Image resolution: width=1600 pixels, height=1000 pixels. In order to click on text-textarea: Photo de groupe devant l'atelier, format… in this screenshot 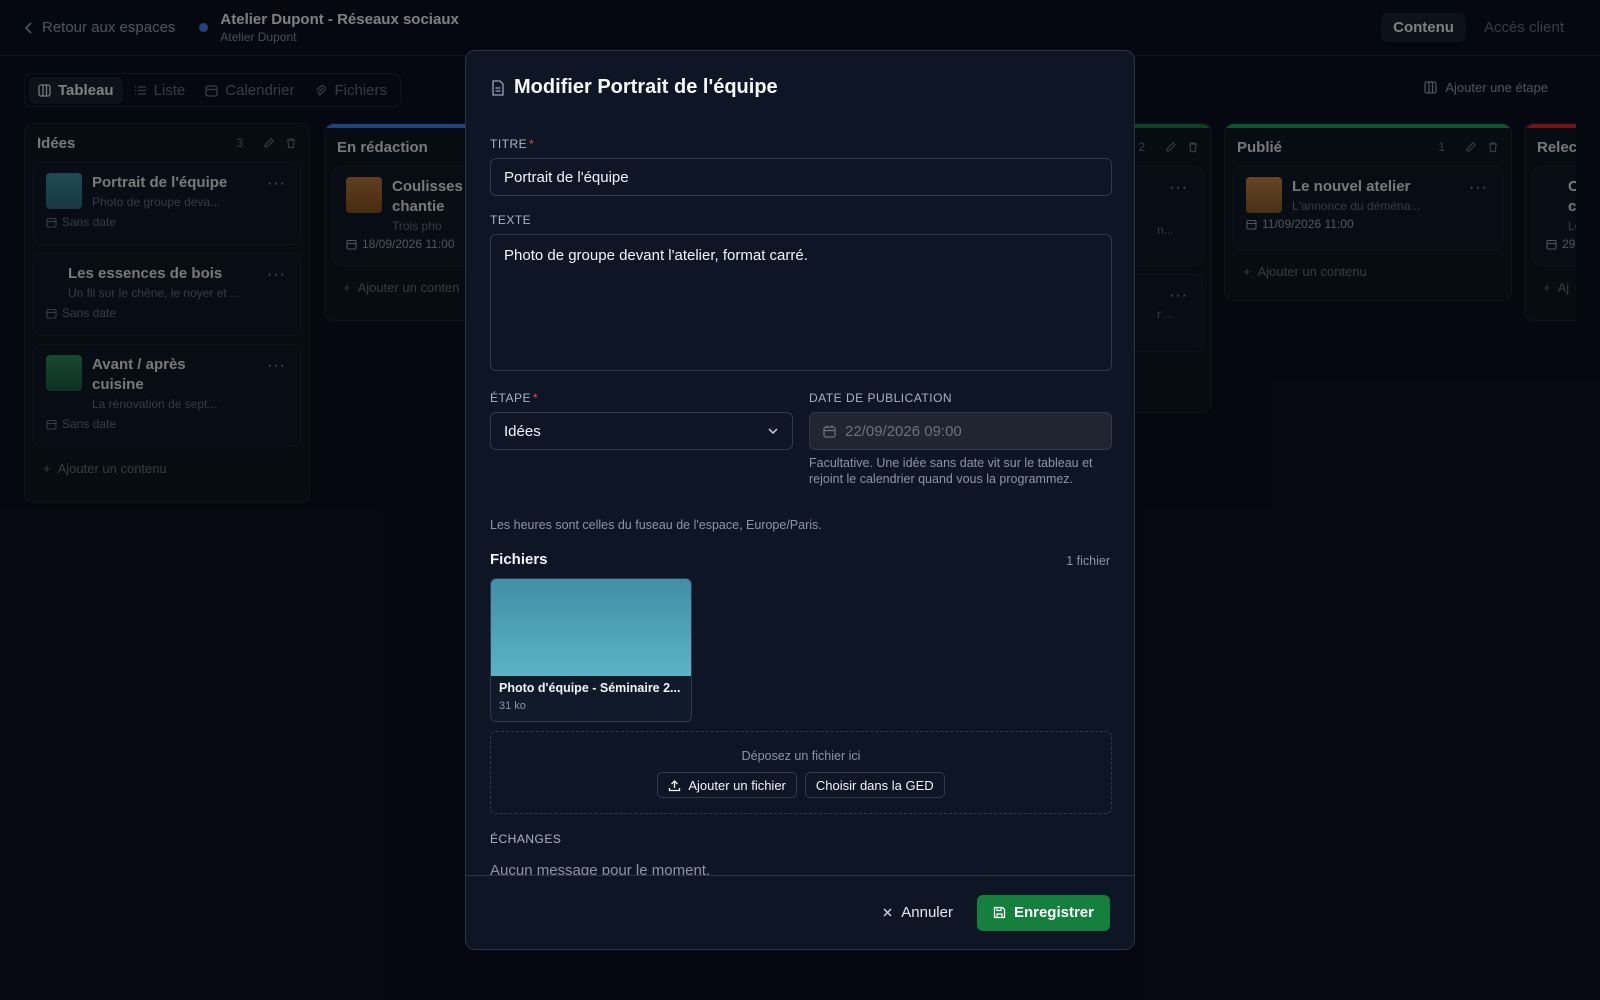, I will do `click(801, 302)`.